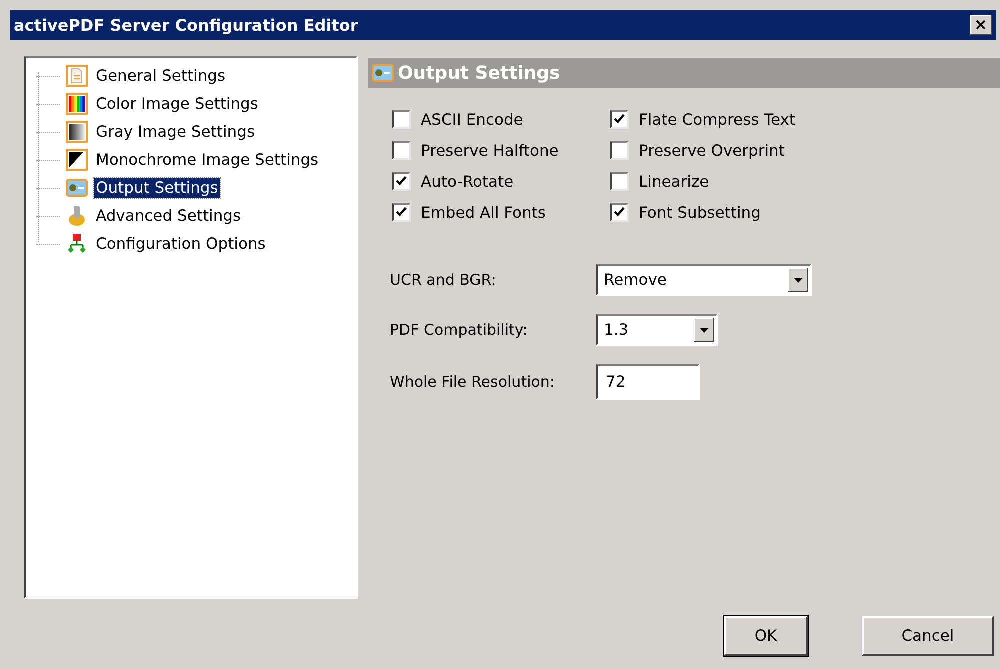 The width and height of the screenshot is (1000, 669). Describe the element at coordinates (177, 104) in the screenshot. I see `tree-item: Color Image Settings` at that location.